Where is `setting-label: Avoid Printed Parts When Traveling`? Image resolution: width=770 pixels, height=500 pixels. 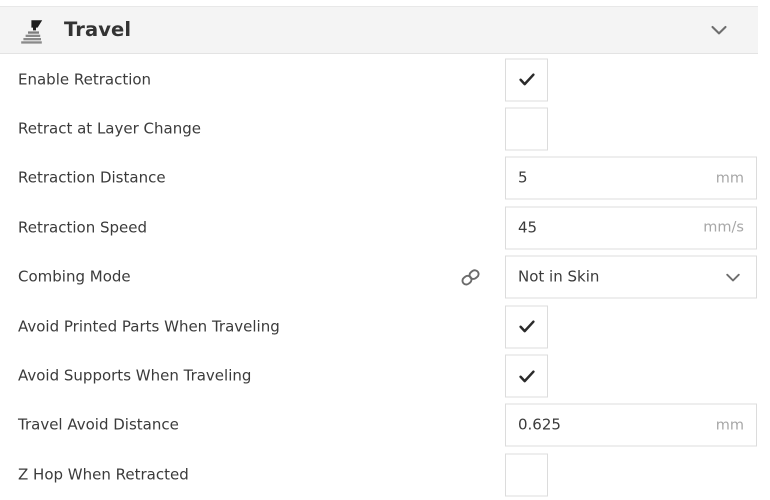
setting-label: Avoid Printed Parts When Traveling is located at coordinates (149, 326).